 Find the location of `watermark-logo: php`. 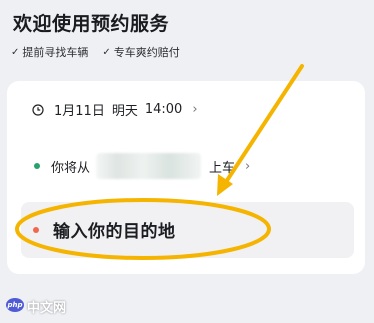

watermark-logo: php is located at coordinates (15, 305).